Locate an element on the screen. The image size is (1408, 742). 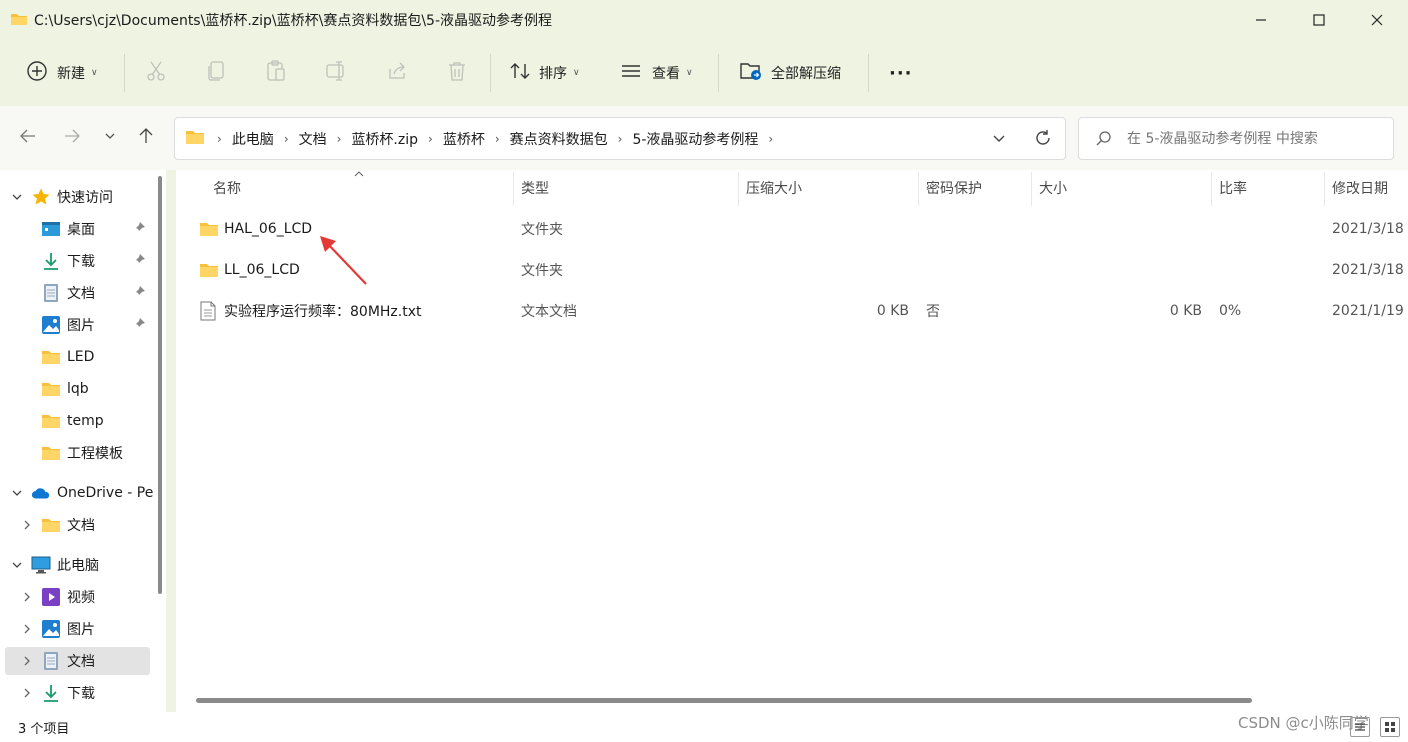
cut-button is located at coordinates (156, 73).